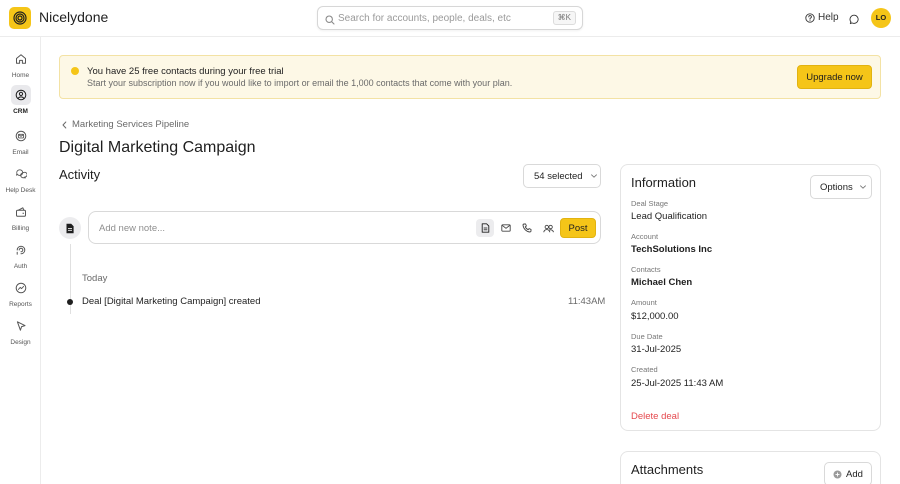 This screenshot has width=900, height=484. Describe the element at coordinates (74, 17) in the screenshot. I see `app-name: Nicelydone` at that location.